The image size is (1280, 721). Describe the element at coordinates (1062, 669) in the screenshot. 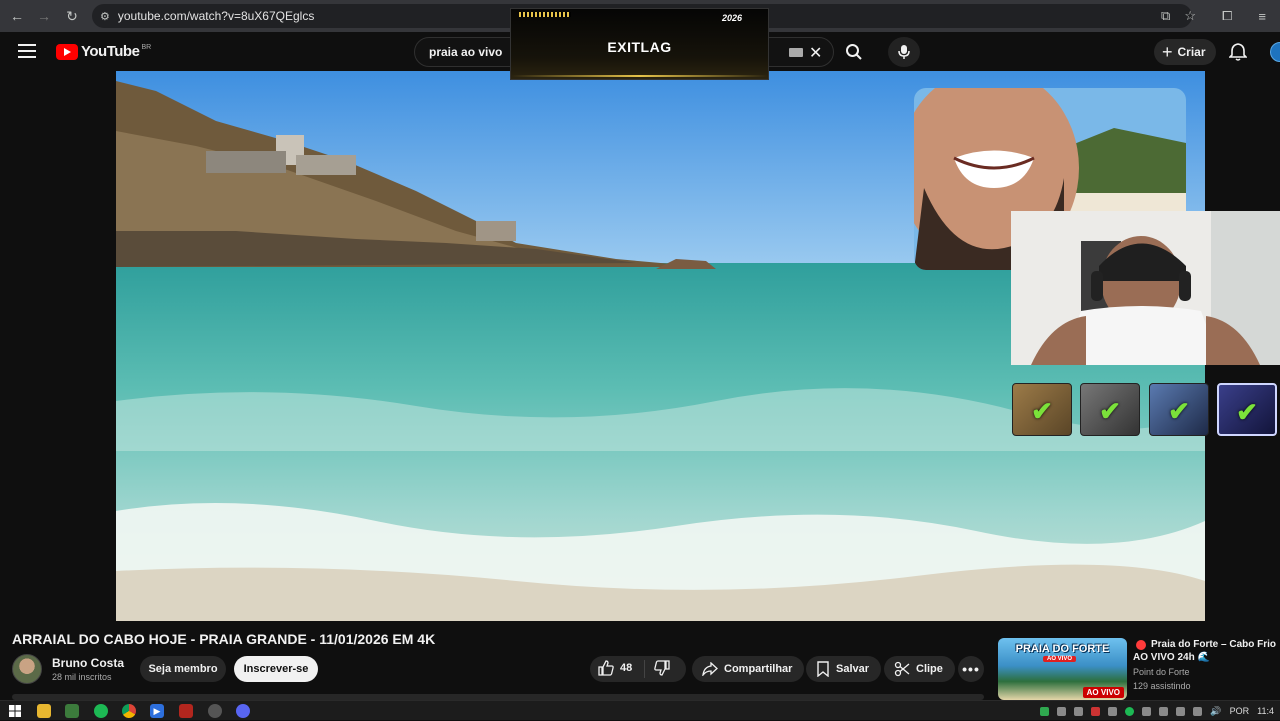

I see `related-video-thumbnail: PRAIA DO FORTE AO VIVO AO VIVO` at that location.